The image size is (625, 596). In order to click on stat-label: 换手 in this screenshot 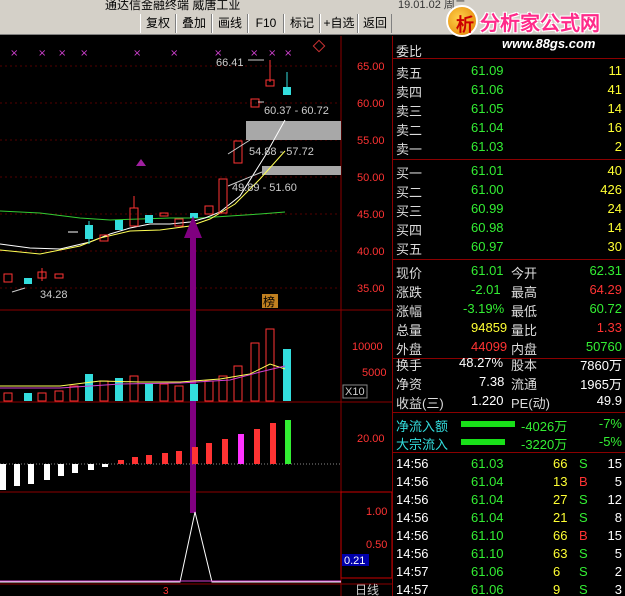, I will do `click(409, 365)`.